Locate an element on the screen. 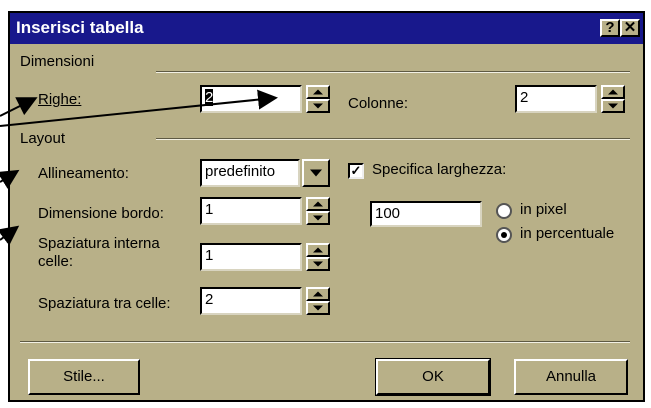 Image resolution: width=651 pixels, height=408 pixels. arrow-to-alignment is located at coordinates (10, 179).